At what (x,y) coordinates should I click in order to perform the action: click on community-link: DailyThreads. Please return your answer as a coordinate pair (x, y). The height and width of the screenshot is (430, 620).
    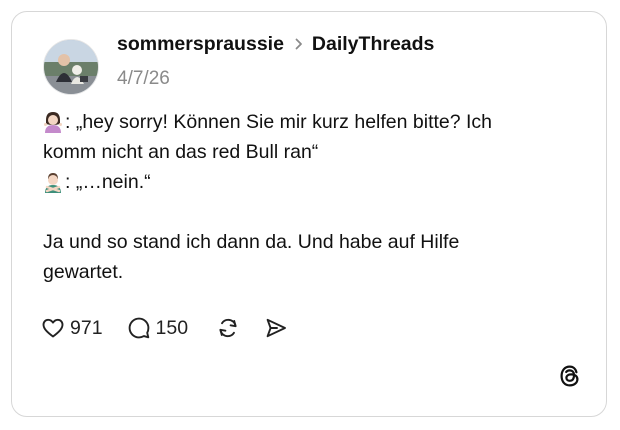
    Looking at the image, I should click on (373, 44).